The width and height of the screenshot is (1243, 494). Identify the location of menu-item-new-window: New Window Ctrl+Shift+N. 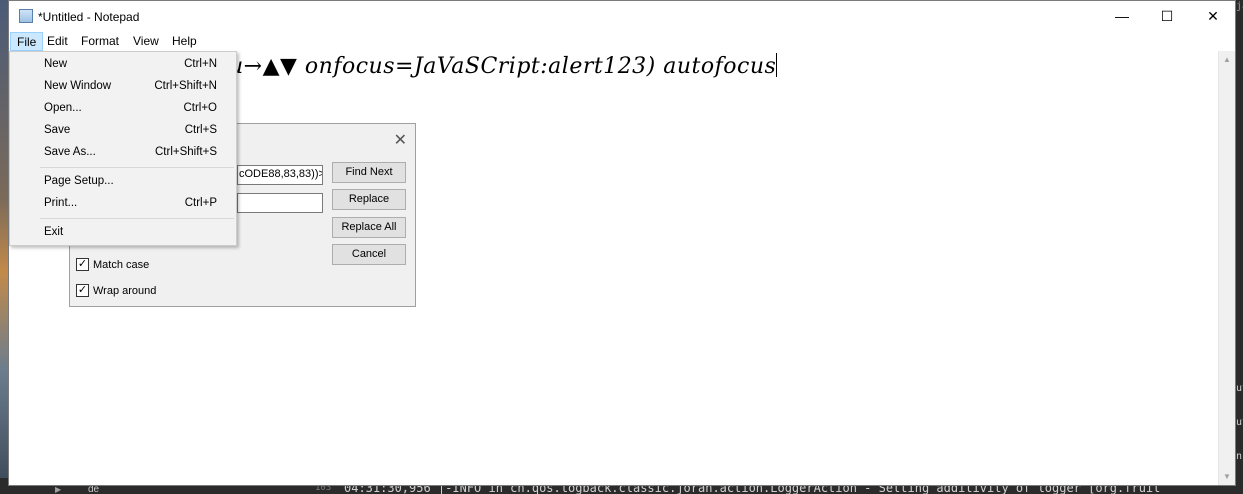
(123, 86).